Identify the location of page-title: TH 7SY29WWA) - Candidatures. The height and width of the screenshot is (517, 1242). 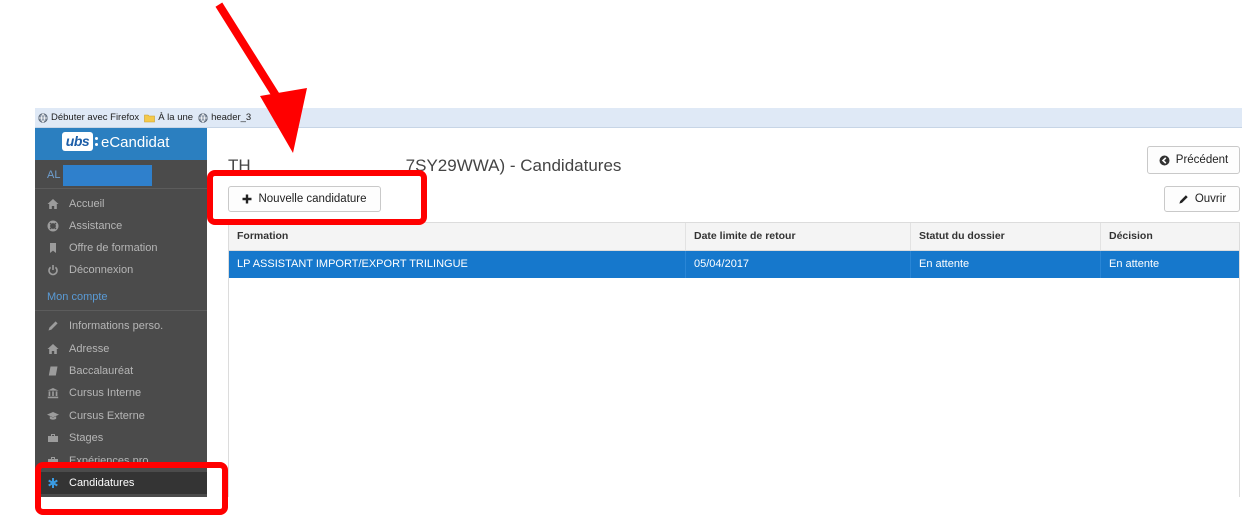
(424, 166).